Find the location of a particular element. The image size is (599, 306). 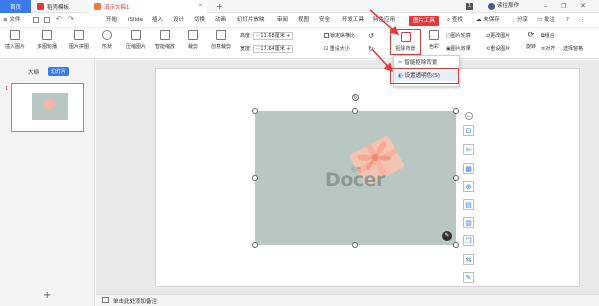

rotate-label: 旋转 is located at coordinates (530, 47).